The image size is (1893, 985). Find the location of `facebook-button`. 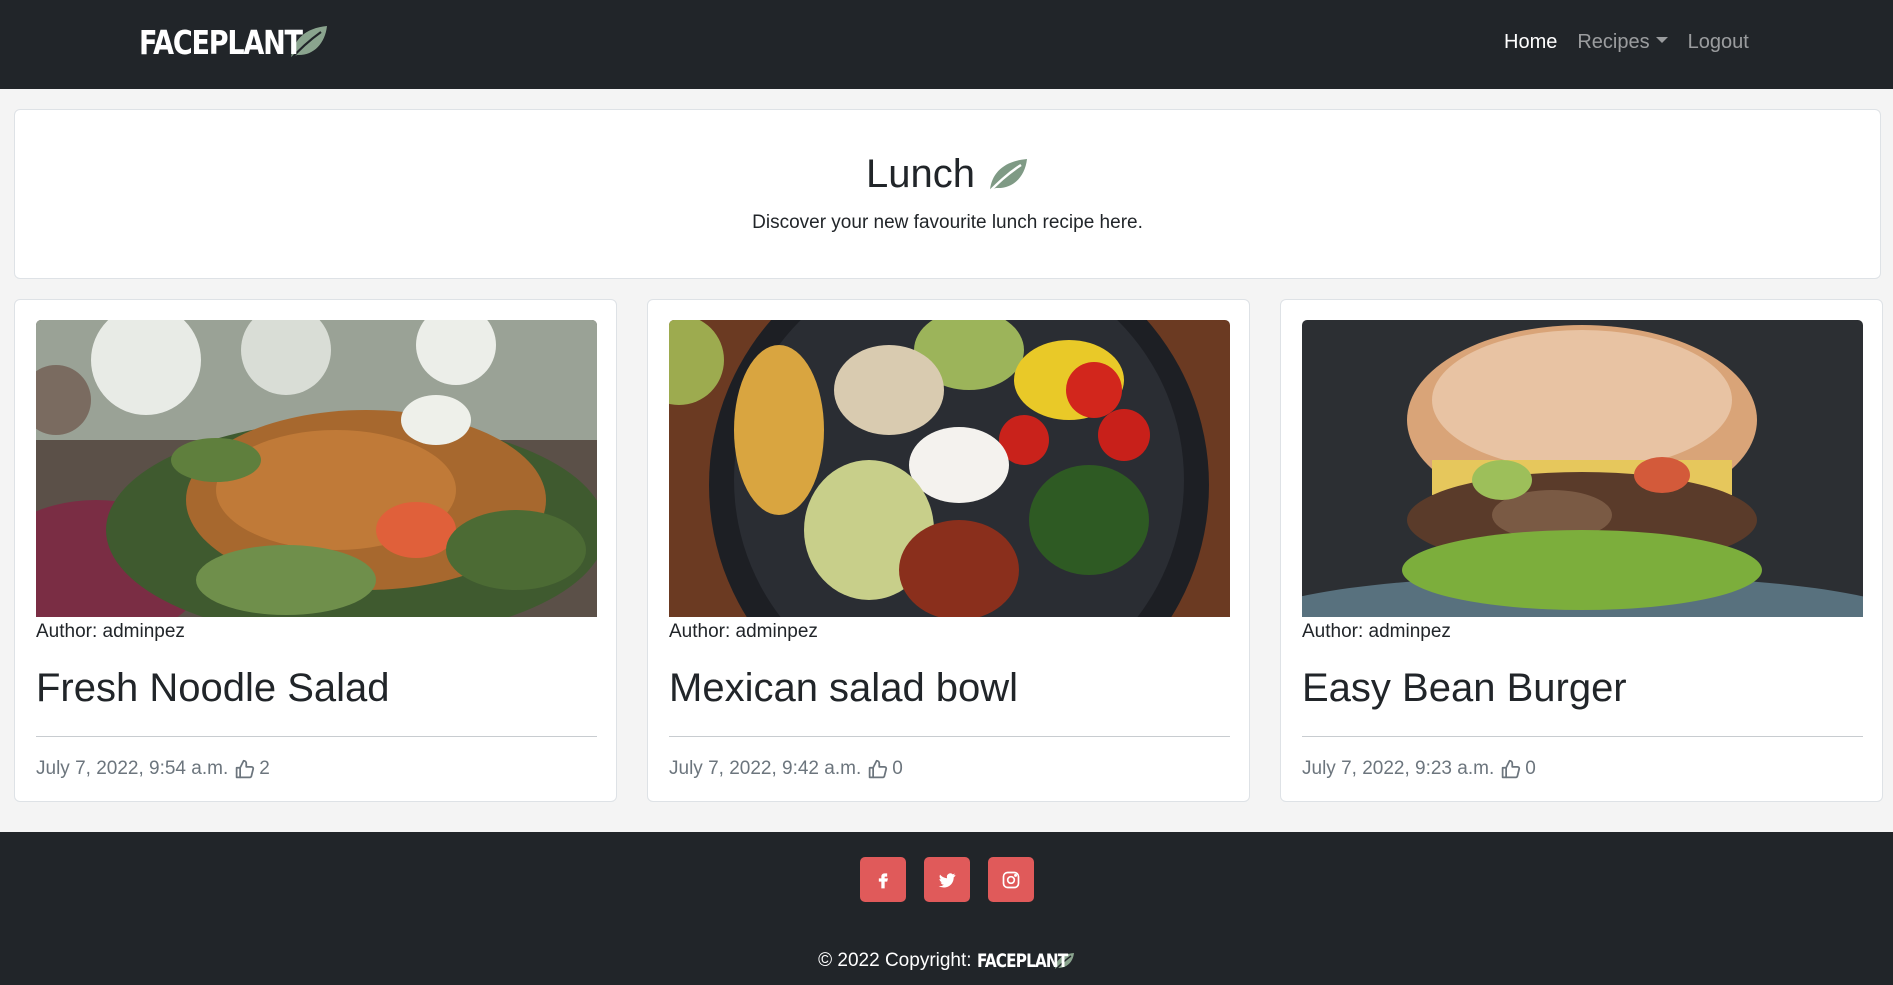

facebook-button is located at coordinates (882, 879).